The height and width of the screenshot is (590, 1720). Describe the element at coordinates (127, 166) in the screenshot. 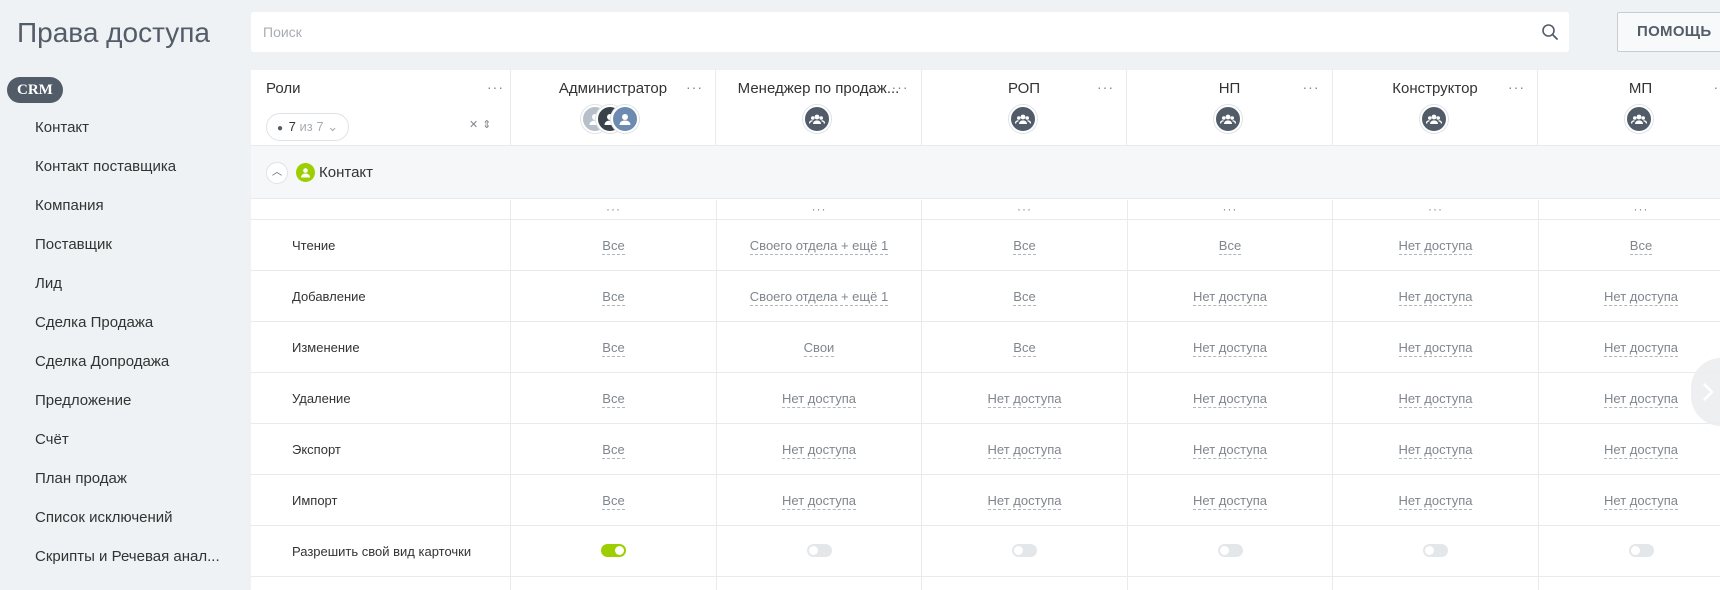

I see `sidebar-item: Контакт поставщика` at that location.